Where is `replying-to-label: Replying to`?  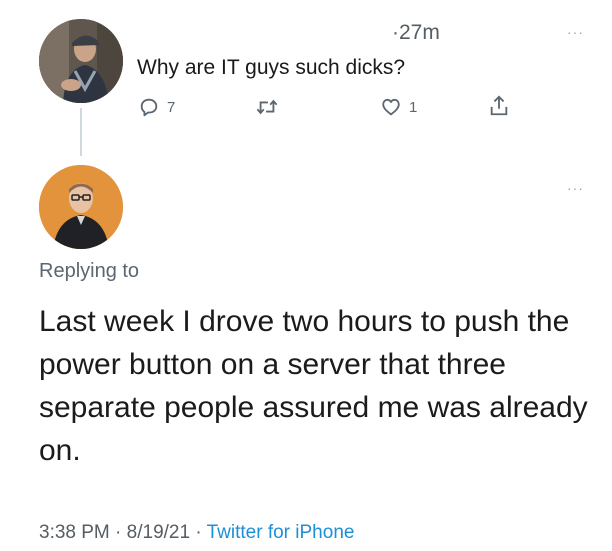
replying-to-label: Replying to is located at coordinates (89, 271).